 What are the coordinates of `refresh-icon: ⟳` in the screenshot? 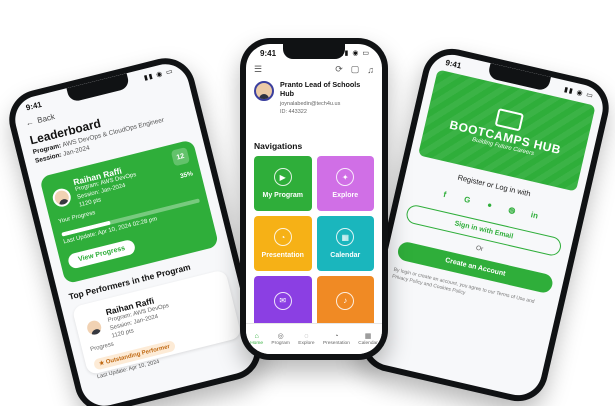 It's located at (339, 69).